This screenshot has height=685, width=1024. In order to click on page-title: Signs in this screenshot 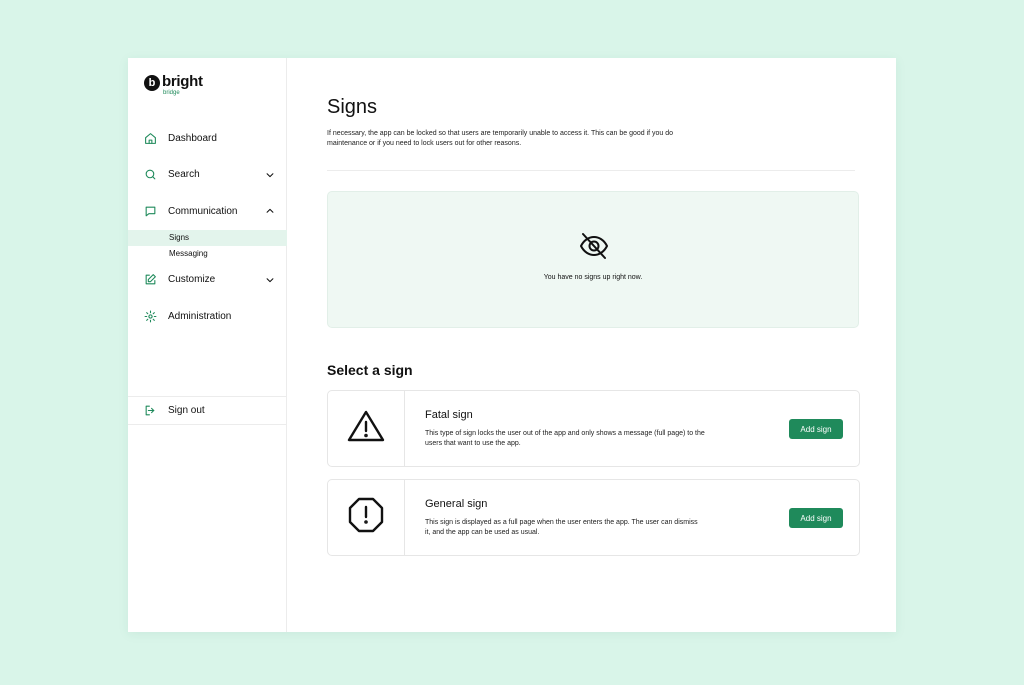, I will do `click(352, 107)`.